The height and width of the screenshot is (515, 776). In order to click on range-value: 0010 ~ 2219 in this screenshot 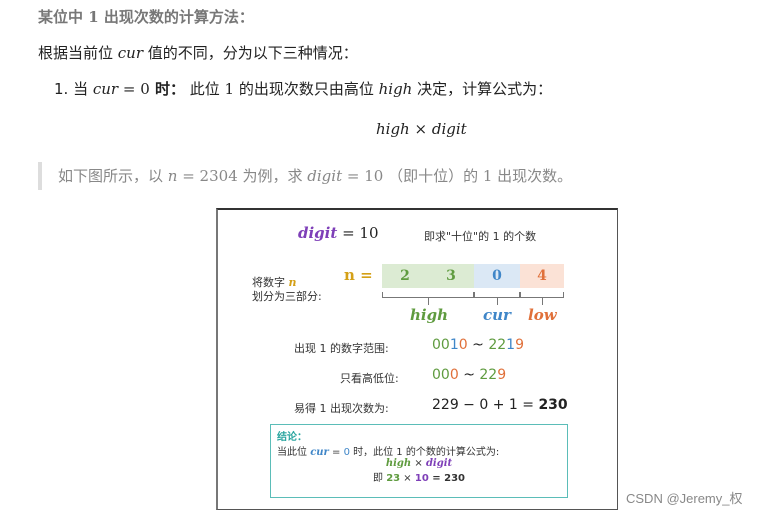, I will do `click(478, 345)`.